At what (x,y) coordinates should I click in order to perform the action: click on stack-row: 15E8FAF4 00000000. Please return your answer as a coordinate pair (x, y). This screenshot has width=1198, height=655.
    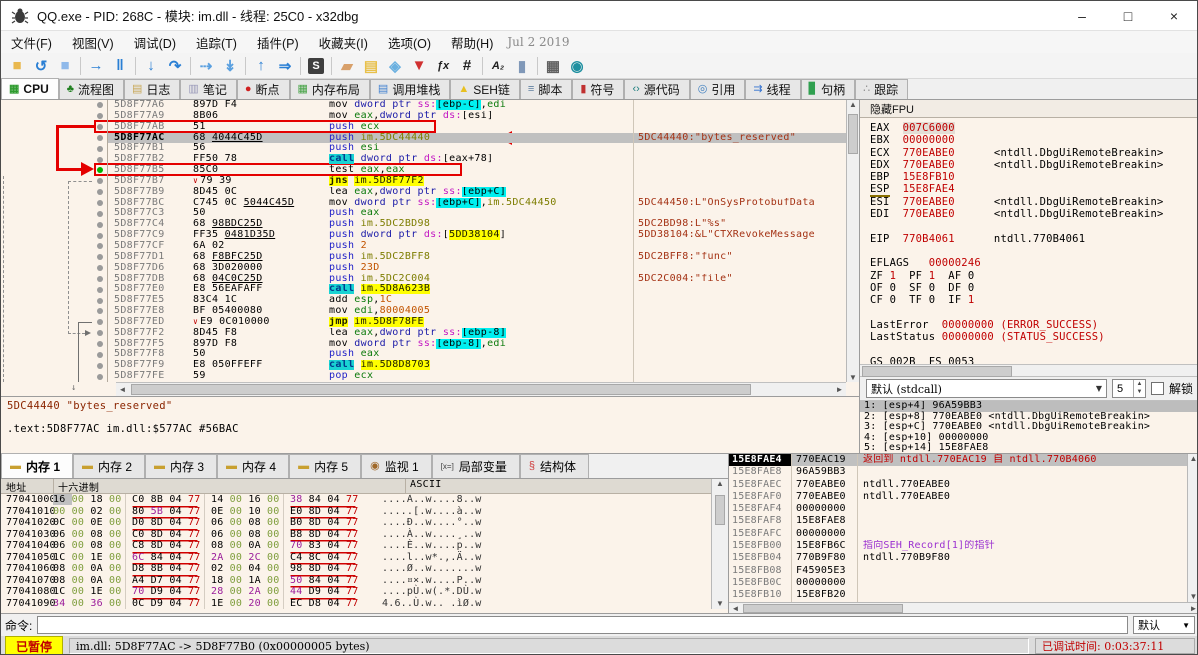
    Looking at the image, I should click on (963, 509).